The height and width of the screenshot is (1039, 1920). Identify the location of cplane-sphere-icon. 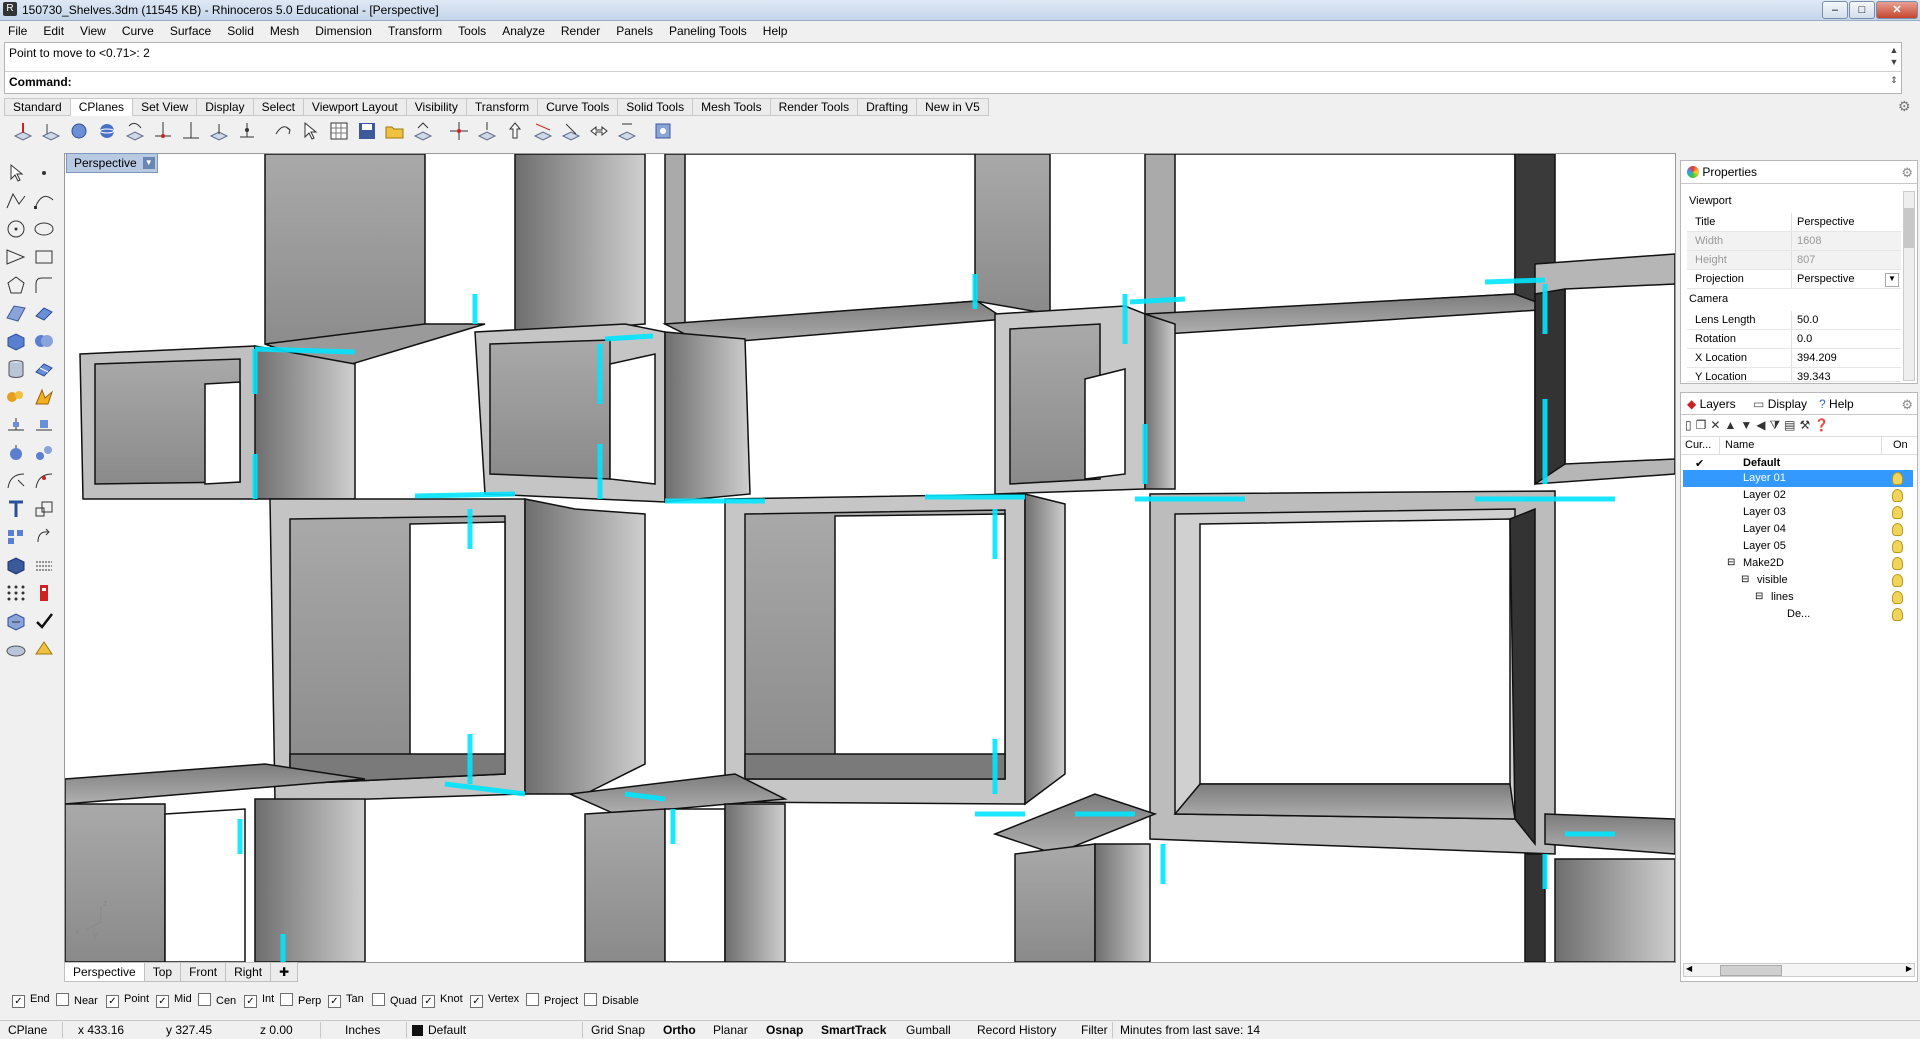
(107, 131).